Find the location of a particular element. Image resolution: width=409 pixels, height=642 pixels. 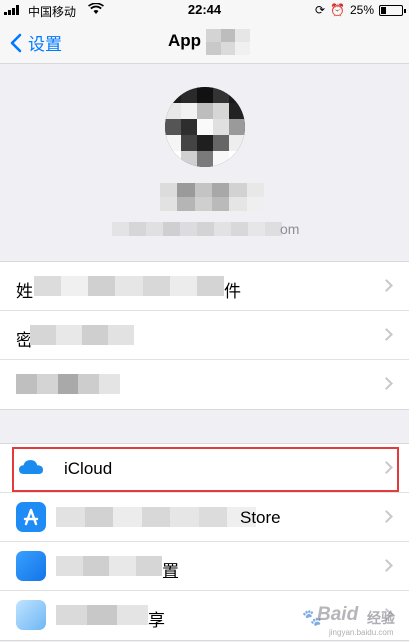

avatar is located at coordinates (205, 127).